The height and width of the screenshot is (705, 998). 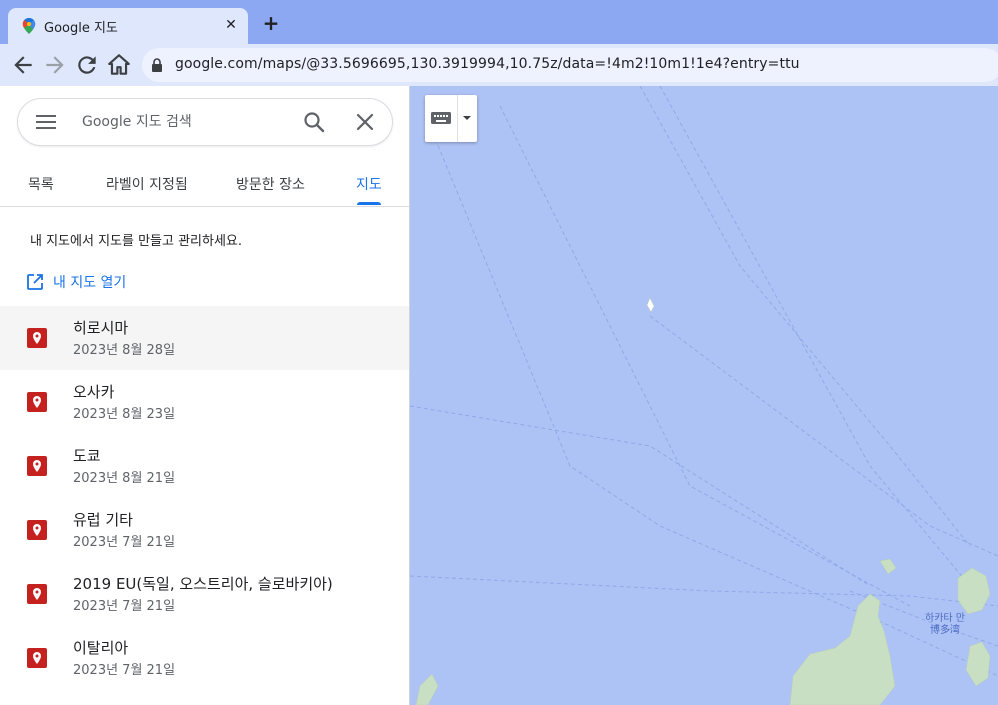 What do you see at coordinates (157, 65) in the screenshot?
I see `lock-icon` at bounding box center [157, 65].